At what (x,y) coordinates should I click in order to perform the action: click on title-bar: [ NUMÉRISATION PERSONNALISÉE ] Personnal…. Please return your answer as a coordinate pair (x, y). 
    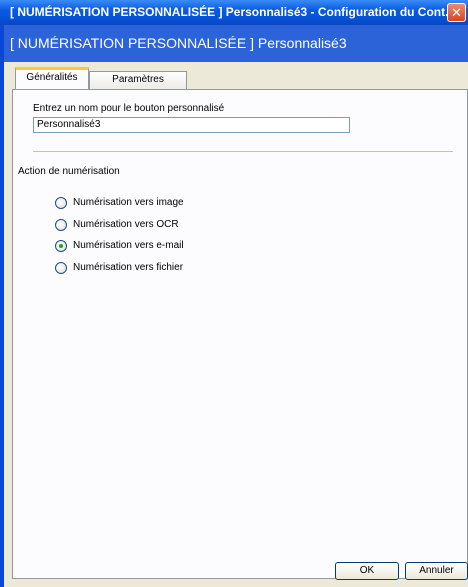
    Looking at the image, I should click on (234, 12).